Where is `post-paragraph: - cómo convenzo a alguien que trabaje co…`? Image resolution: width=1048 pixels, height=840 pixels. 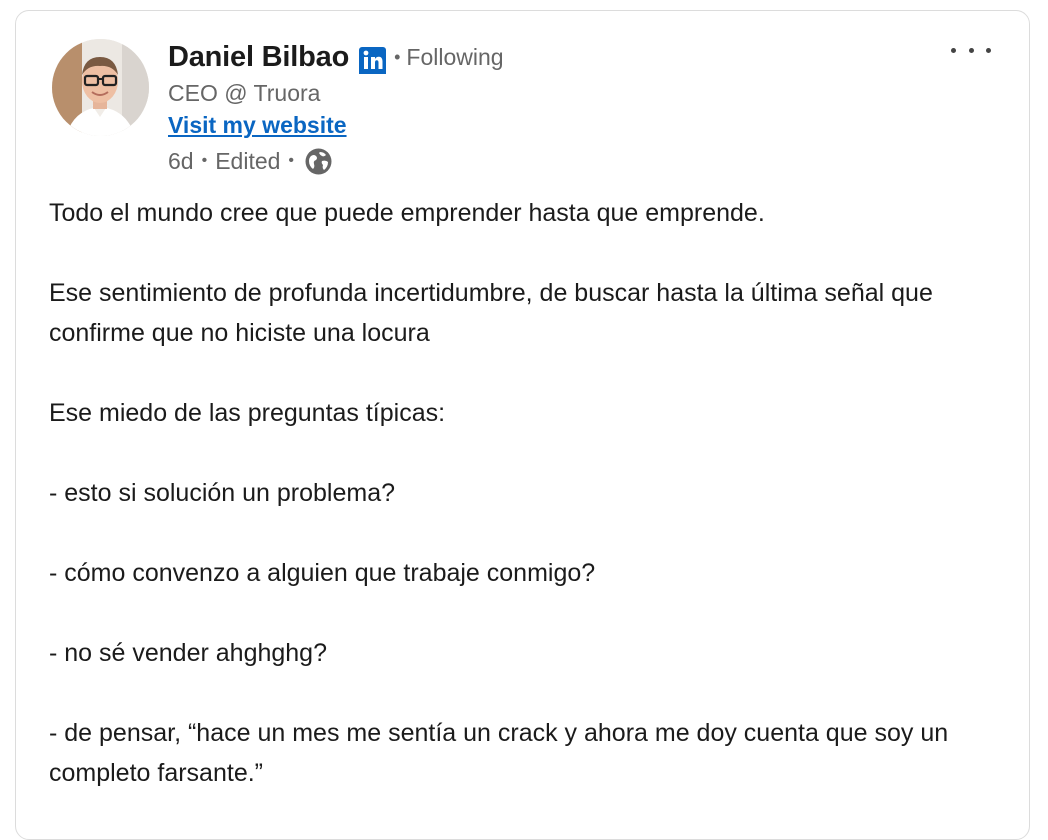
post-paragraph: - cómo convenzo a alguien que trabaje co… is located at coordinates (322, 573).